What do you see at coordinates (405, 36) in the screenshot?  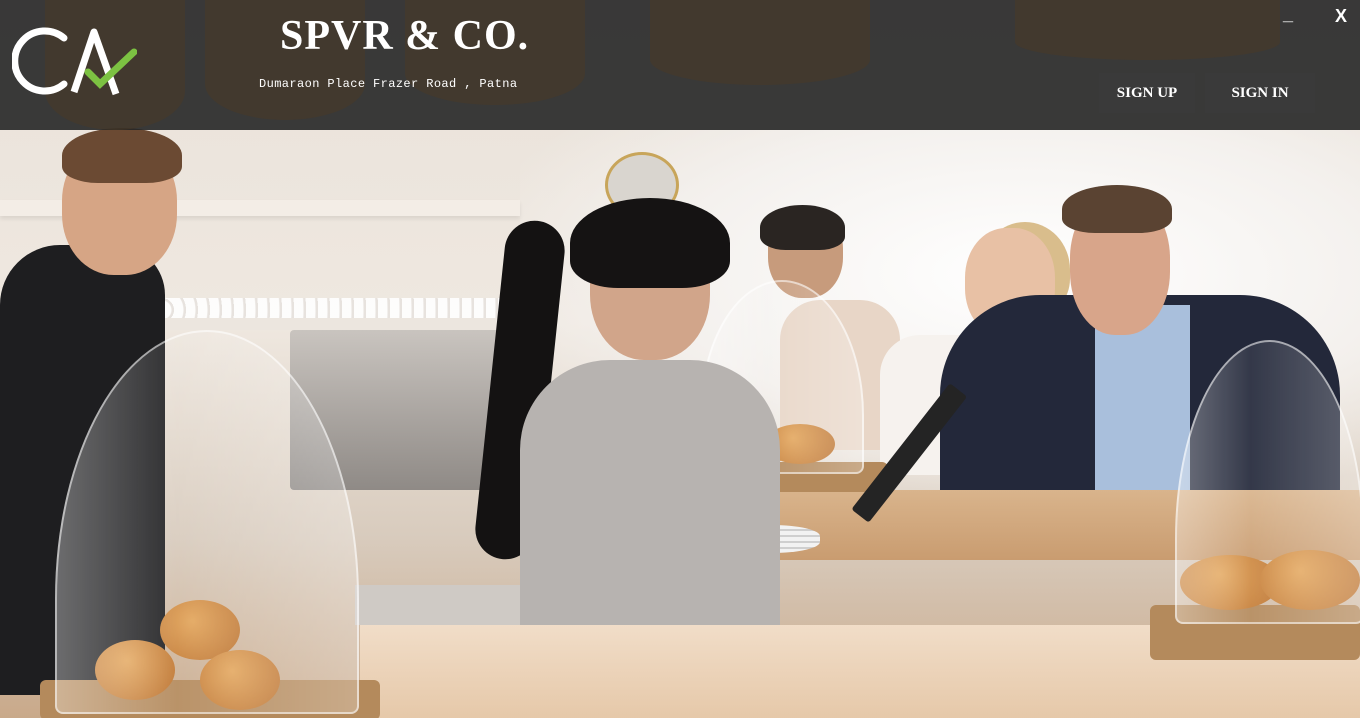 I see `company-name: SPVR & CO.` at bounding box center [405, 36].